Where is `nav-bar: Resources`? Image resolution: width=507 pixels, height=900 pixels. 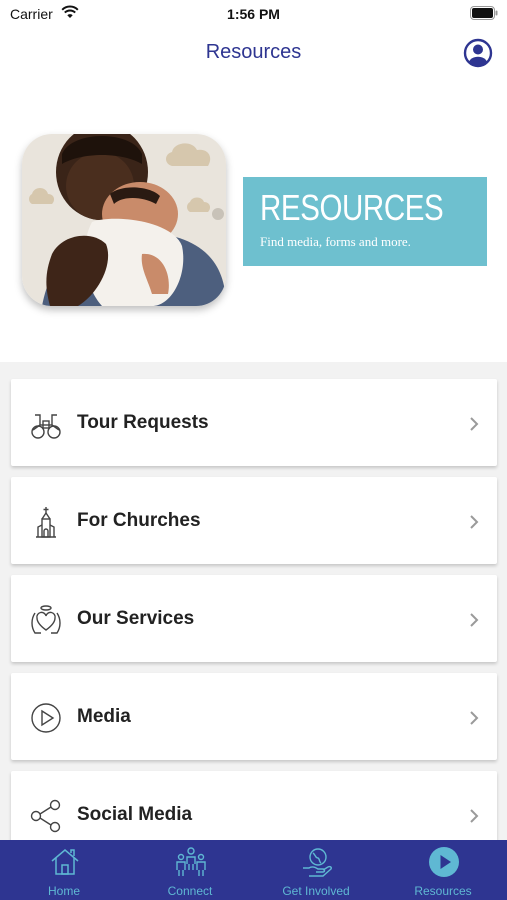
nav-bar: Resources is located at coordinates (253, 53).